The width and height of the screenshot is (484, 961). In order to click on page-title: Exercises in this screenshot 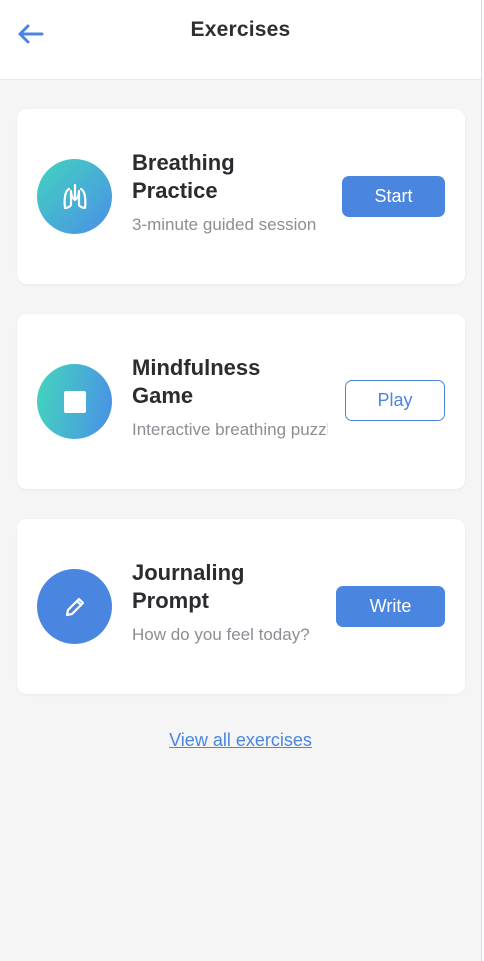, I will do `click(240, 29)`.